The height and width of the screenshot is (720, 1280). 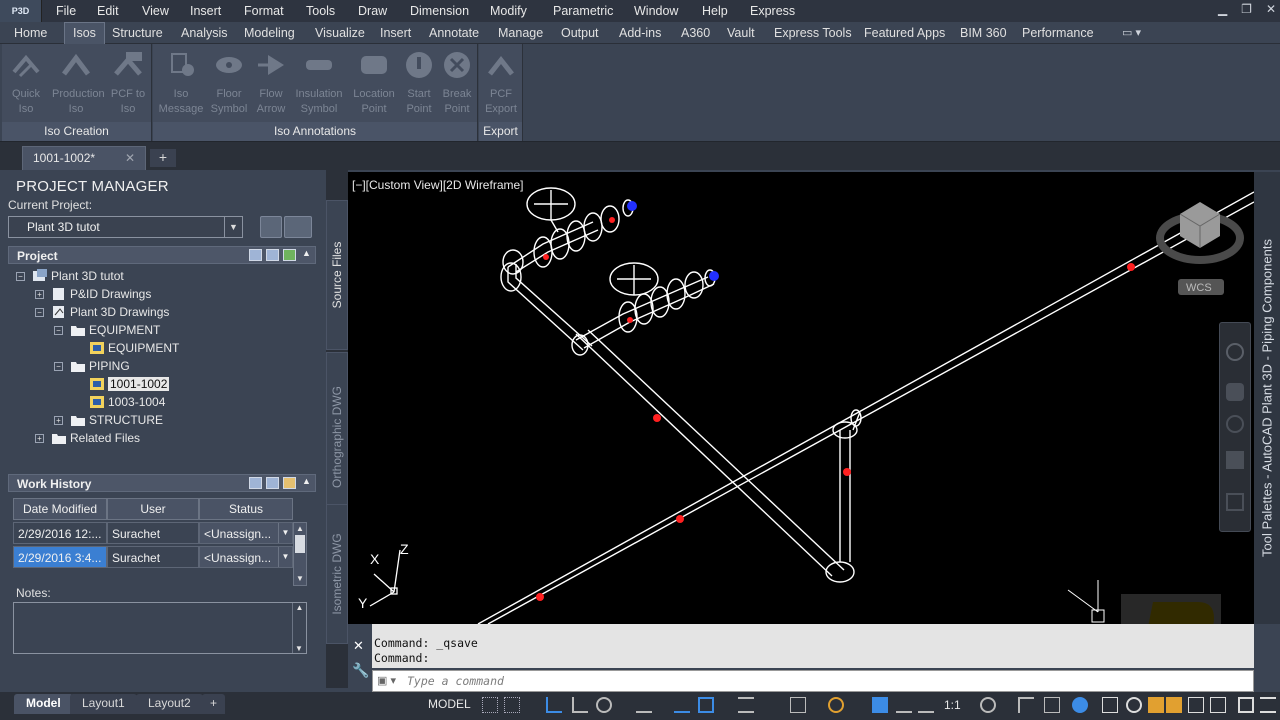 What do you see at coordinates (169, 704) in the screenshot?
I see `layout-tab-layout2: Layout2` at bounding box center [169, 704].